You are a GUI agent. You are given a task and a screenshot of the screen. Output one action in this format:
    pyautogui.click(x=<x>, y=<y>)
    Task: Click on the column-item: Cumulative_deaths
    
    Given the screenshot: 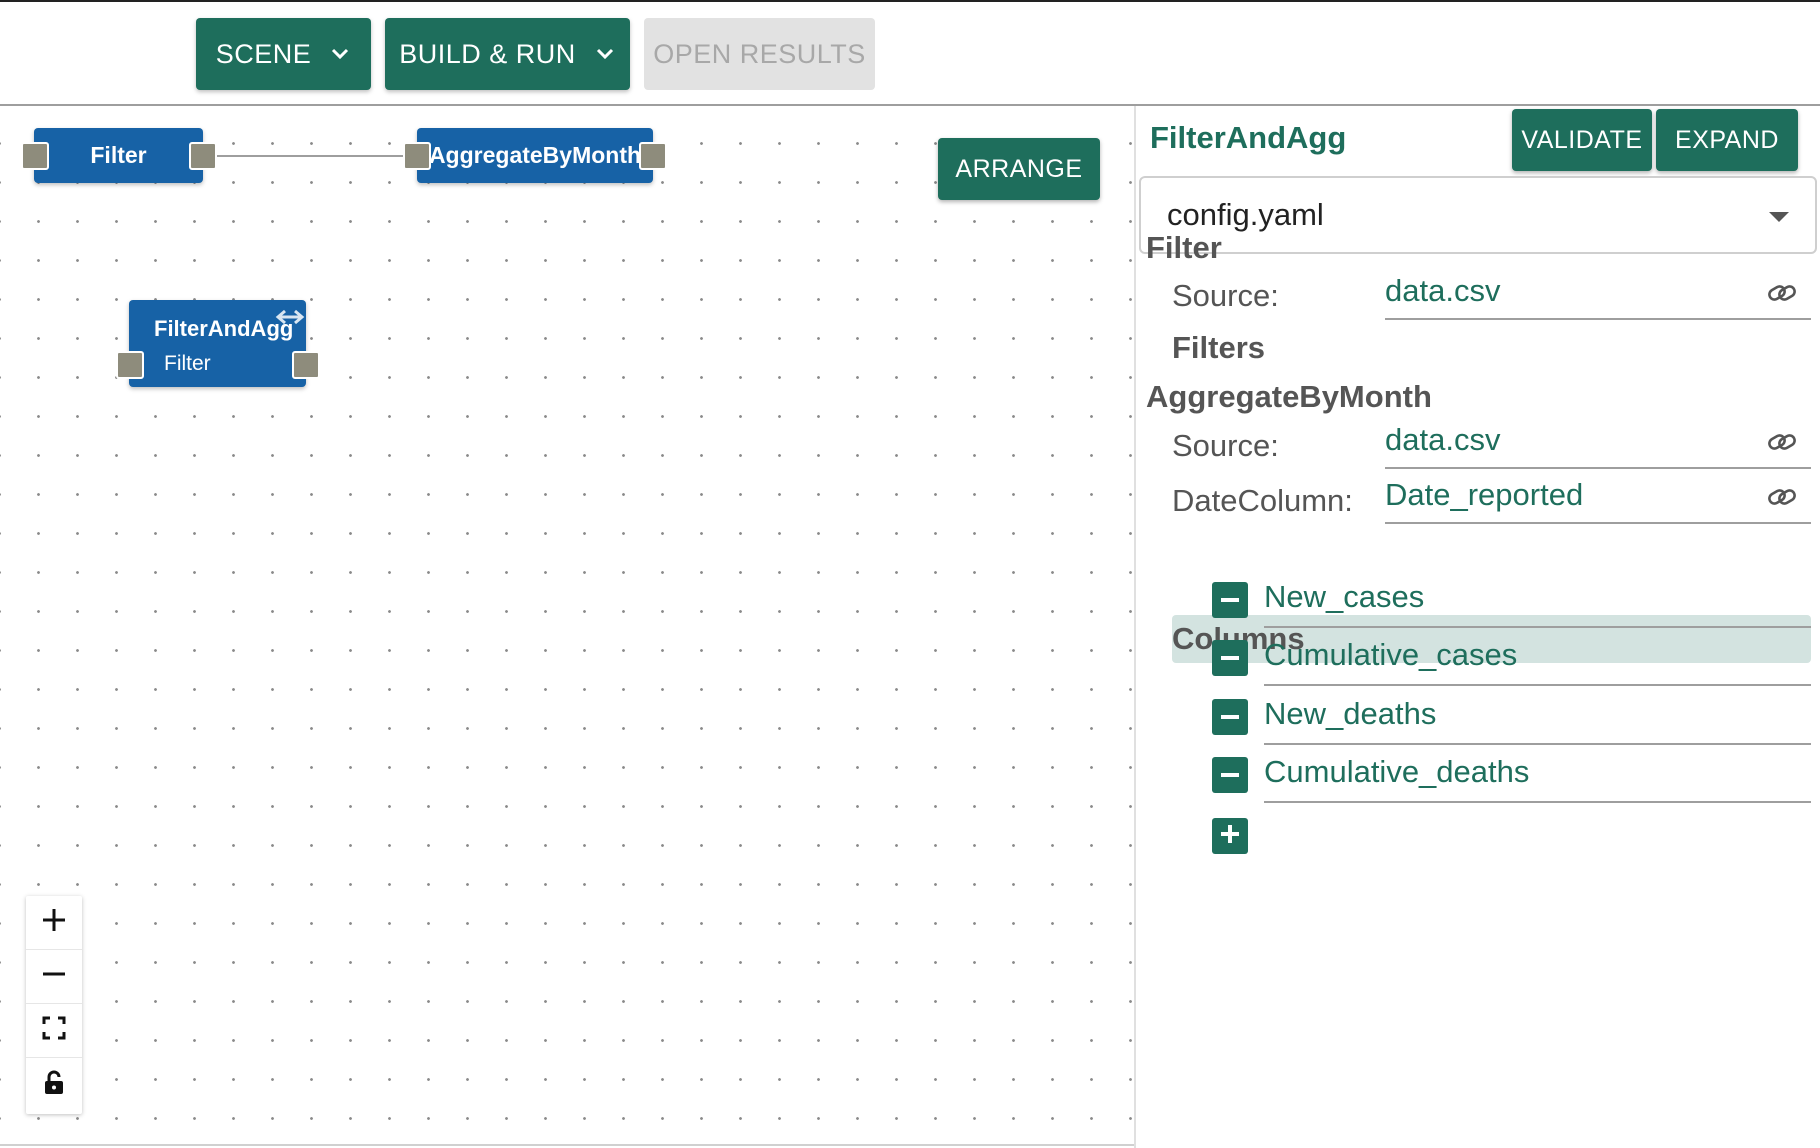 What is the action you would take?
    pyautogui.click(x=1511, y=774)
    